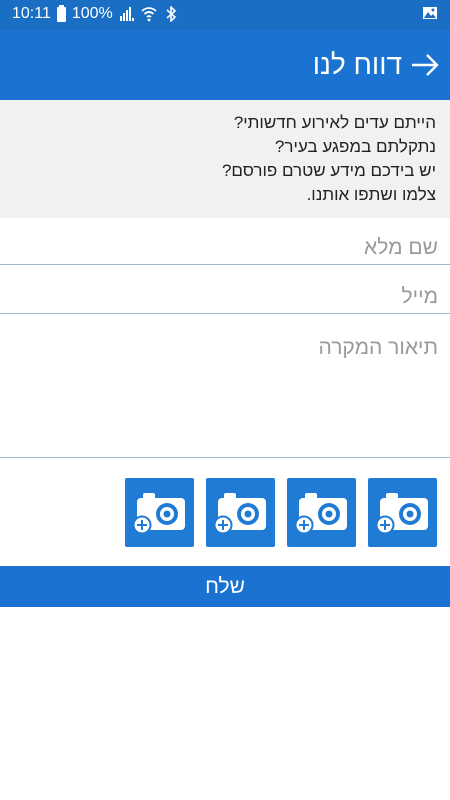 This screenshot has width=450, height=800. Describe the element at coordinates (357, 64) in the screenshot. I see `page-title: דווח לנו` at that location.